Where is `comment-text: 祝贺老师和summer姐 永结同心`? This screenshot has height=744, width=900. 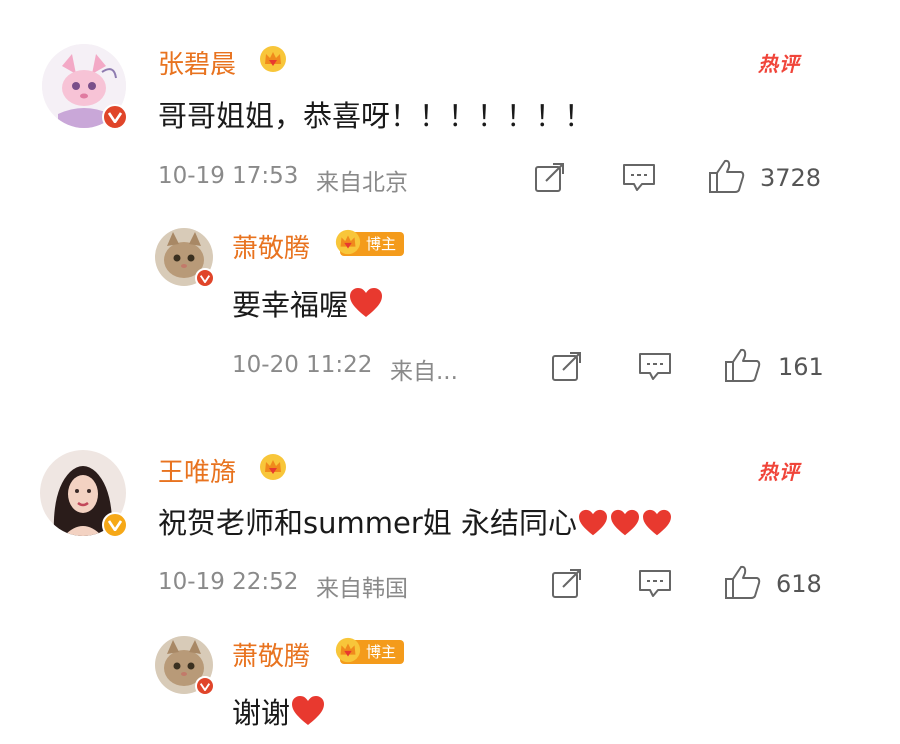 comment-text: 祝贺老师和summer姐 永结同心 is located at coordinates (415, 521).